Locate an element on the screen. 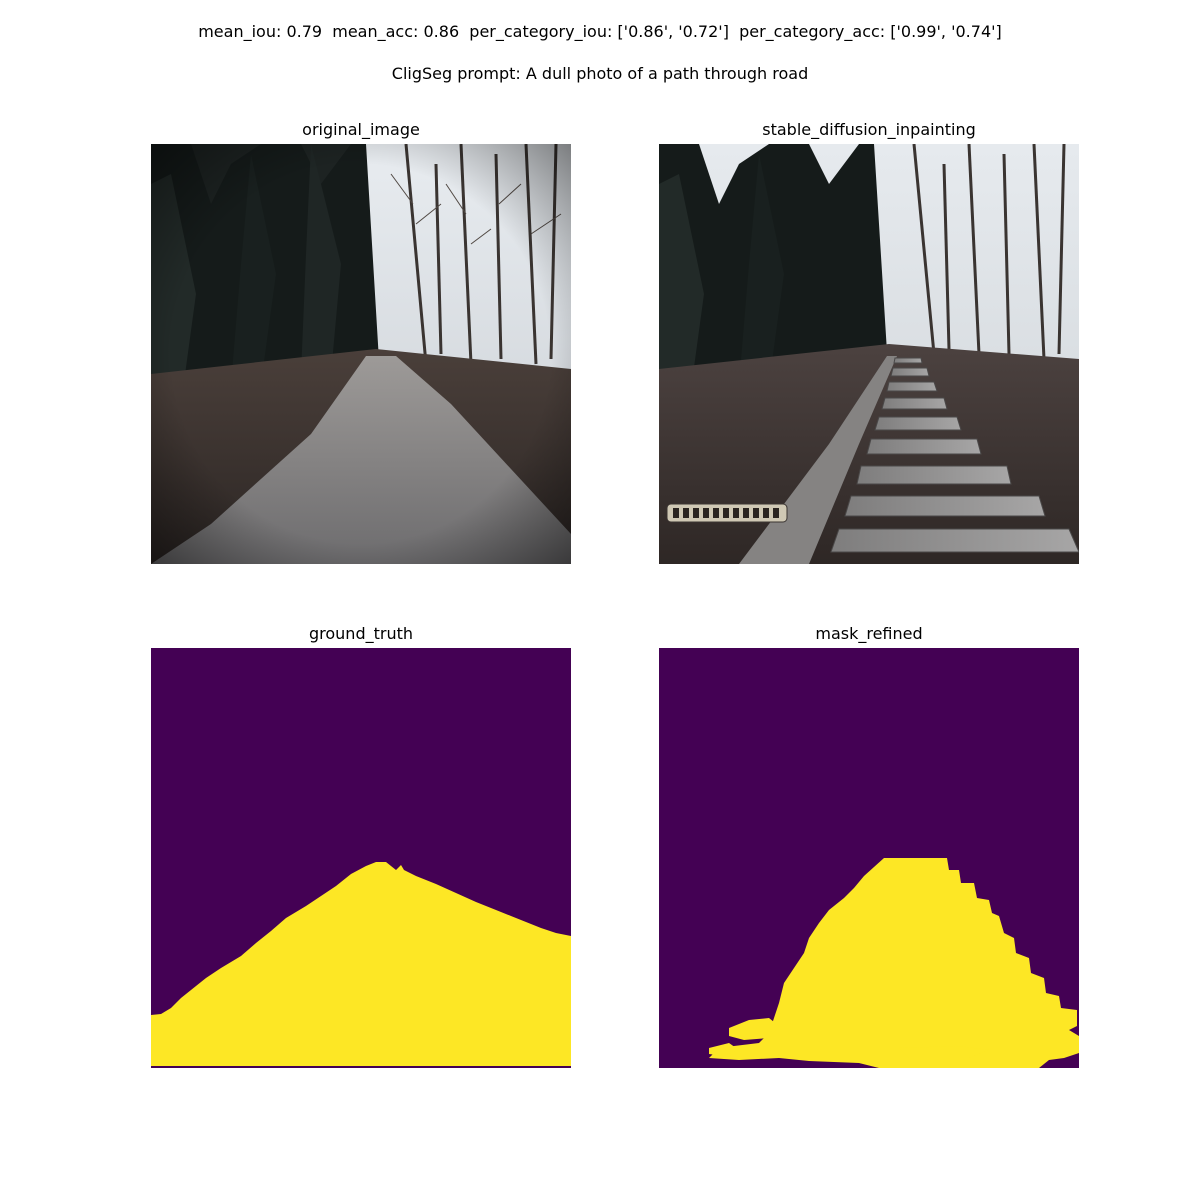  inpainting-image is located at coordinates (869, 354).